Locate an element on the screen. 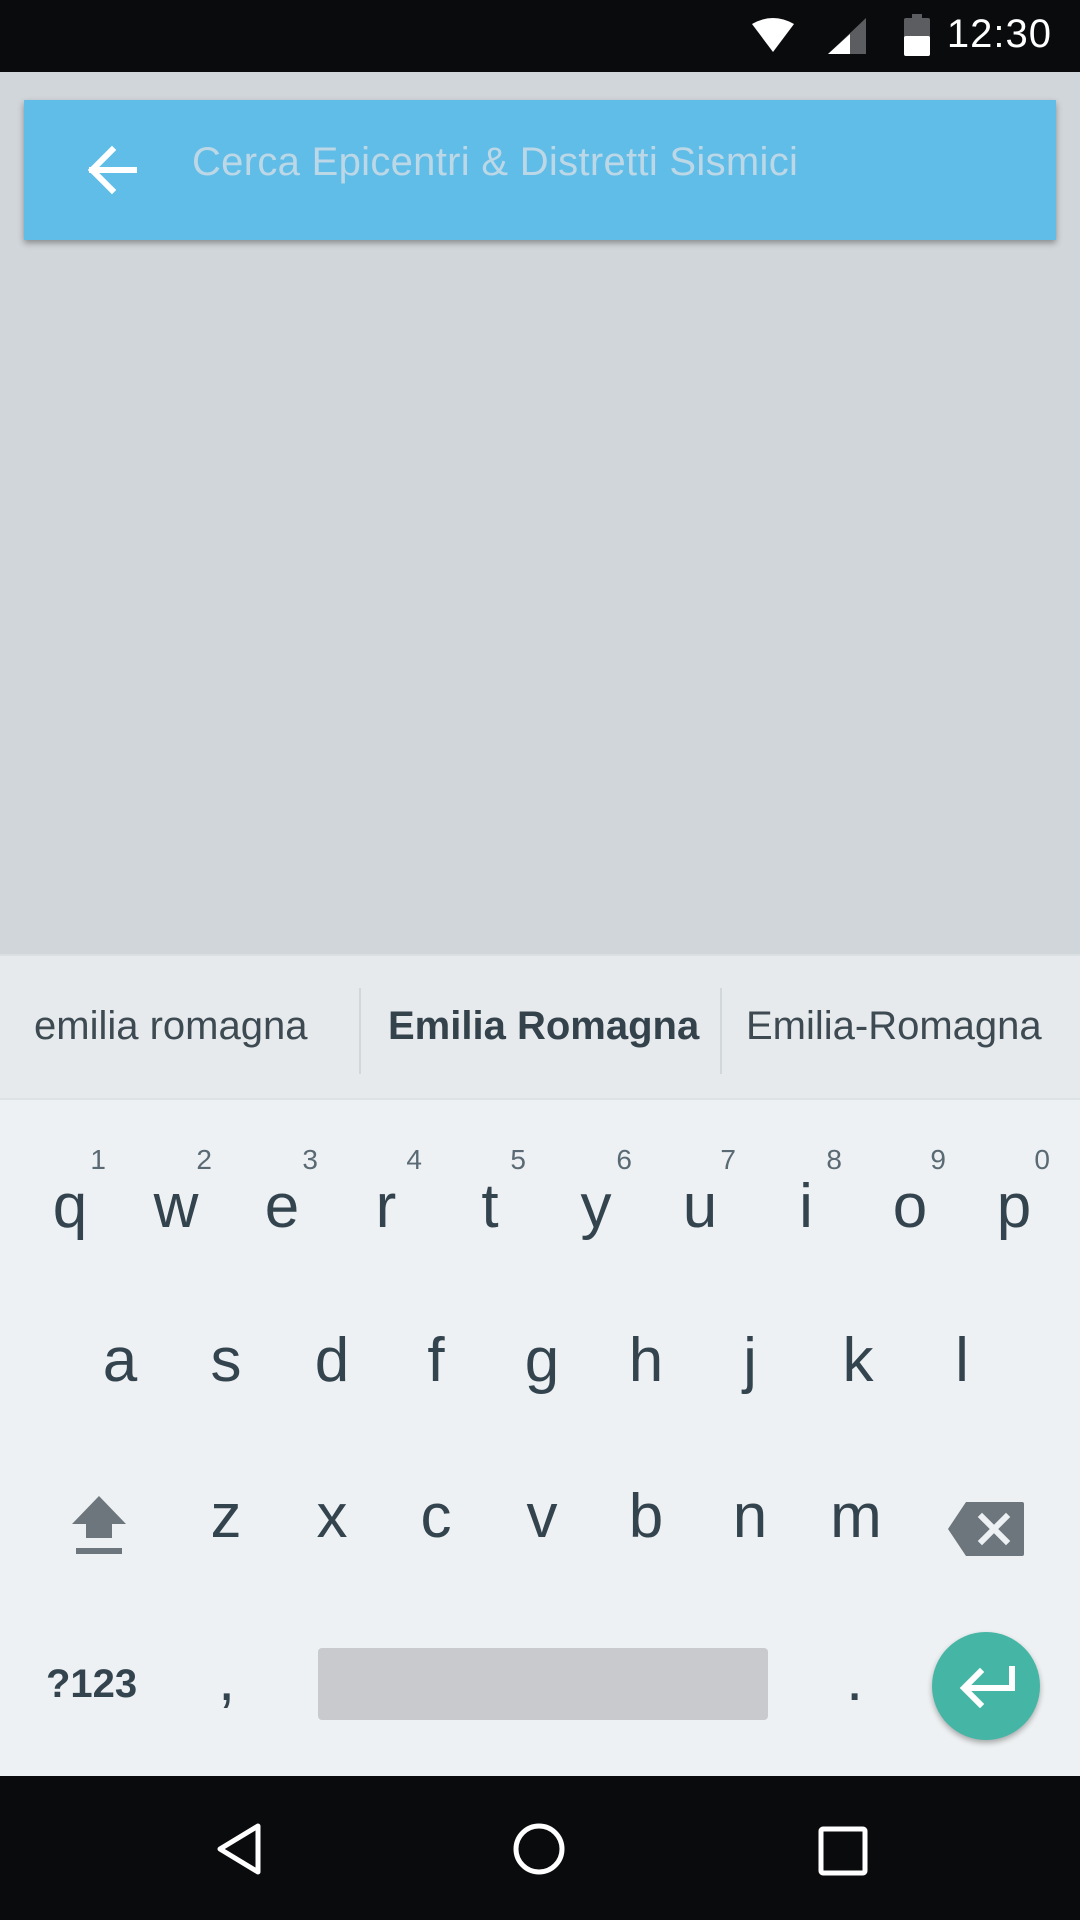  key-label: q is located at coordinates (70, 1206).